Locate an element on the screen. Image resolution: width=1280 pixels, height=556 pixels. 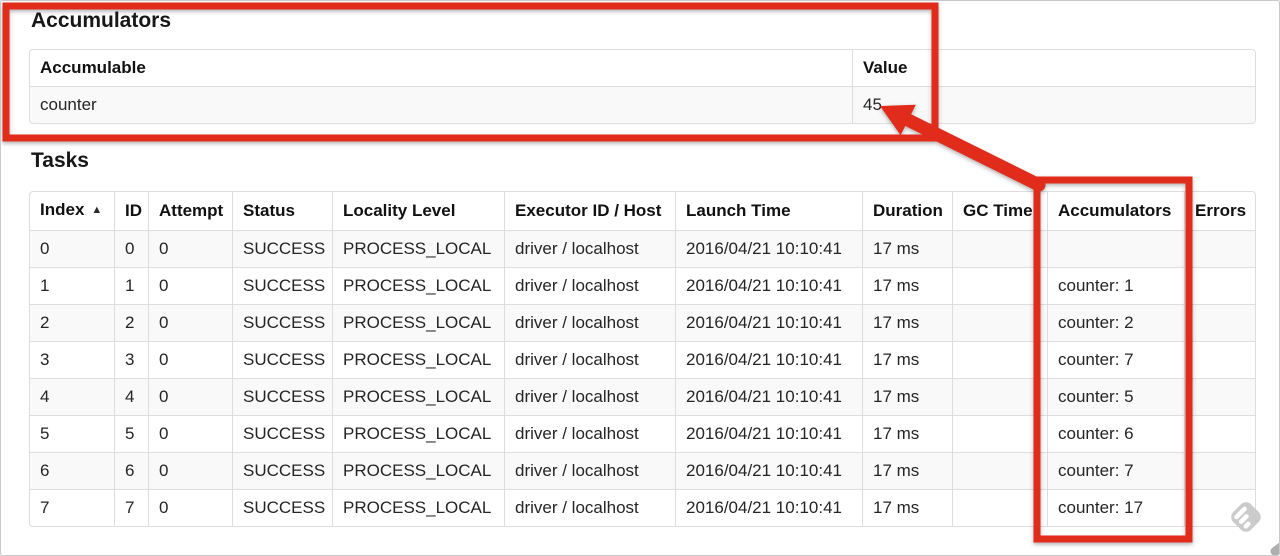
task-cell-index: 5 is located at coordinates (72, 433).